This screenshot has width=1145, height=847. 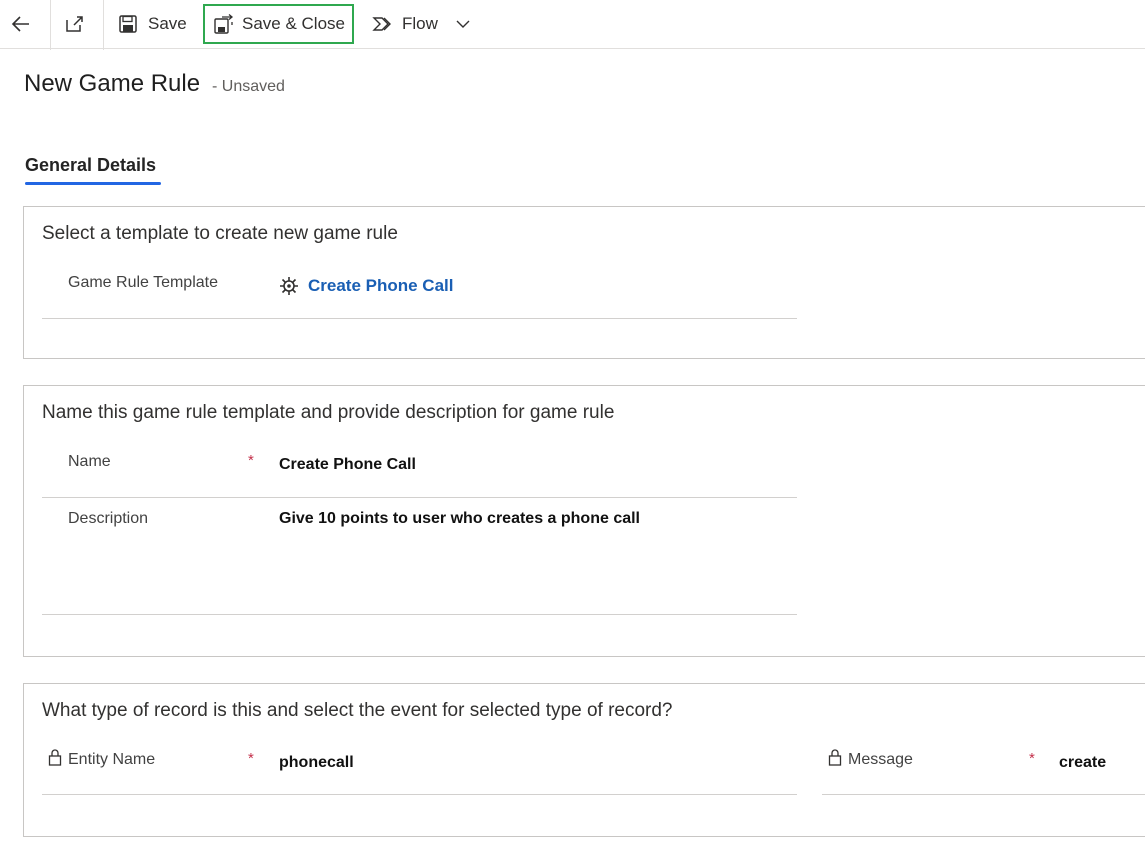 I want to click on save-icon, so click(x=128, y=24).